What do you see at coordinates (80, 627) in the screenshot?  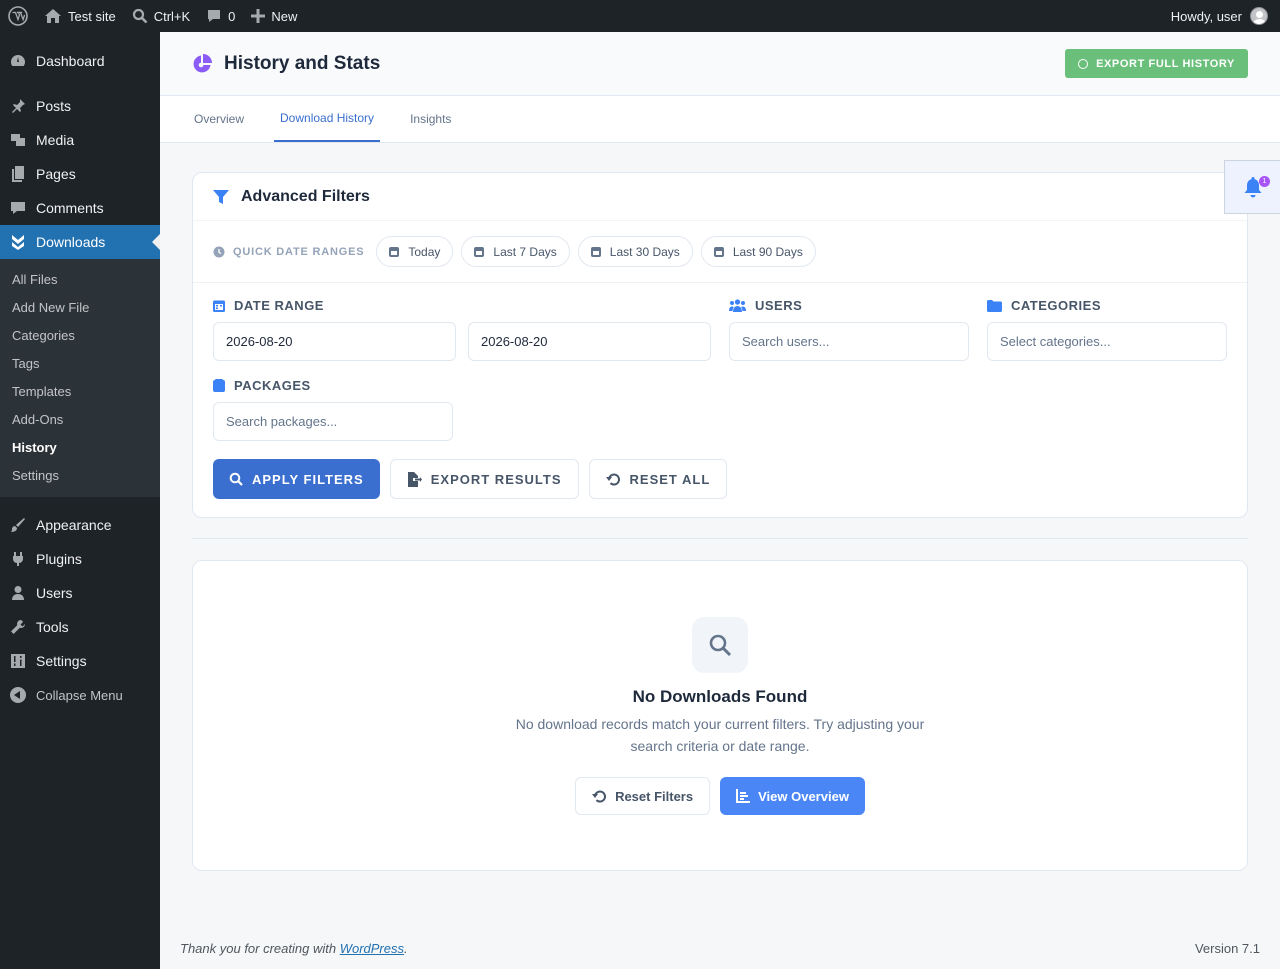 I see `menu-item-tools: Tools` at bounding box center [80, 627].